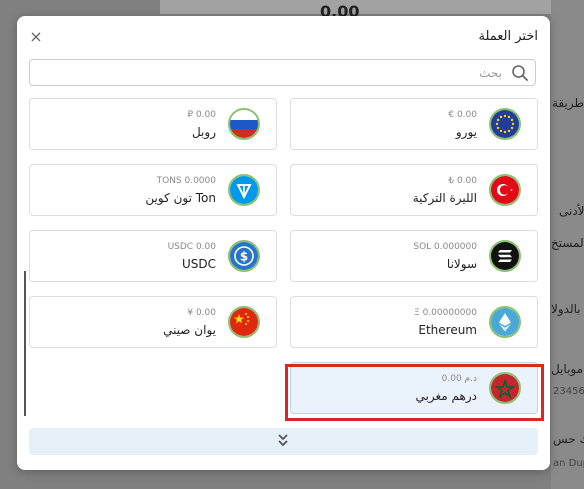 The width and height of the screenshot is (584, 489). What do you see at coordinates (153, 256) in the screenshot?
I see `currency-card-usdc: $ USDC 0.00 USDC` at bounding box center [153, 256].